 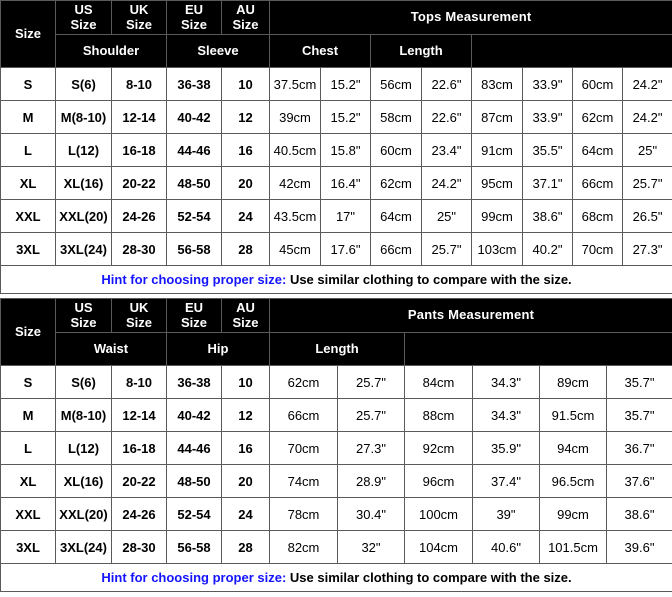 I want to click on pants-r4-m4: 99cm, so click(x=573, y=514).